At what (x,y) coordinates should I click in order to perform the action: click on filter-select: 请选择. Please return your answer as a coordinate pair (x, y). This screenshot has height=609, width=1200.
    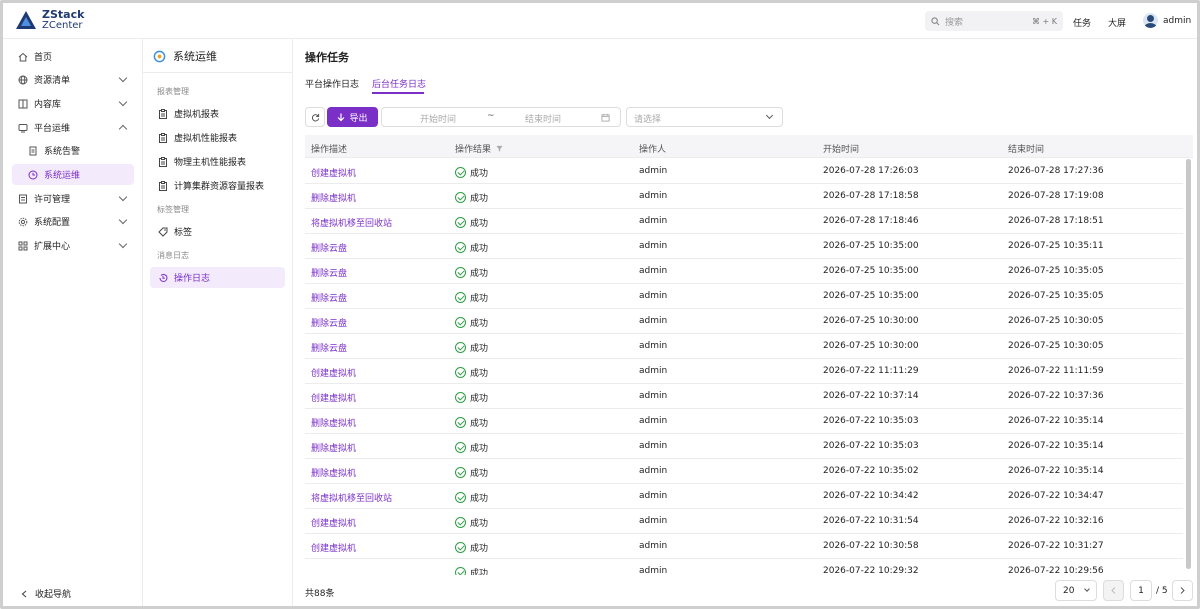
    Looking at the image, I should click on (704, 117).